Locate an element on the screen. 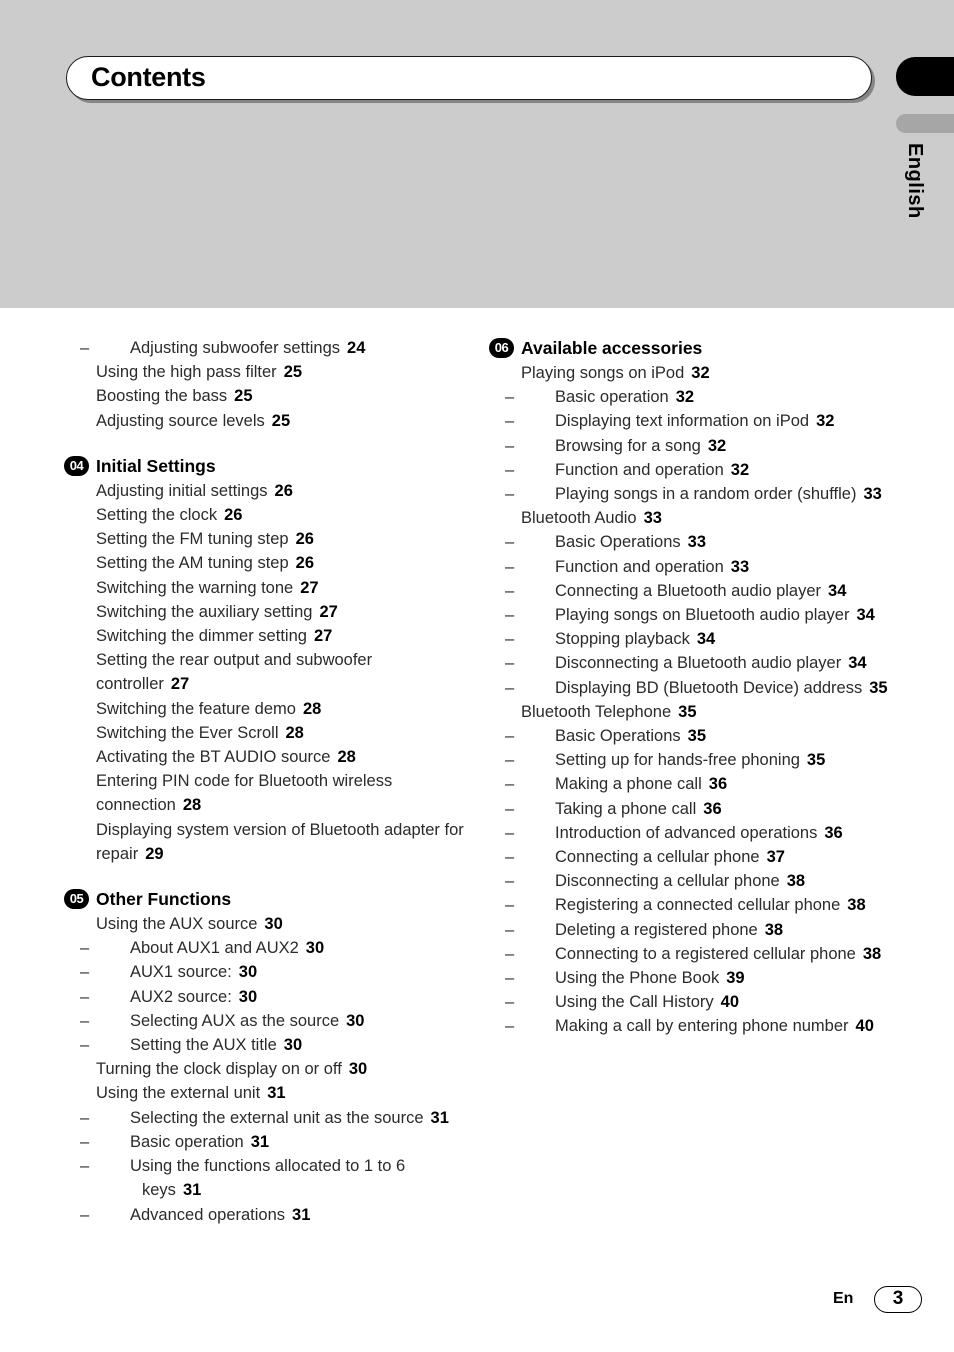 The width and height of the screenshot is (954, 1352). toc-entry: – Deleting a registered phone 38 is located at coordinates (689, 930).